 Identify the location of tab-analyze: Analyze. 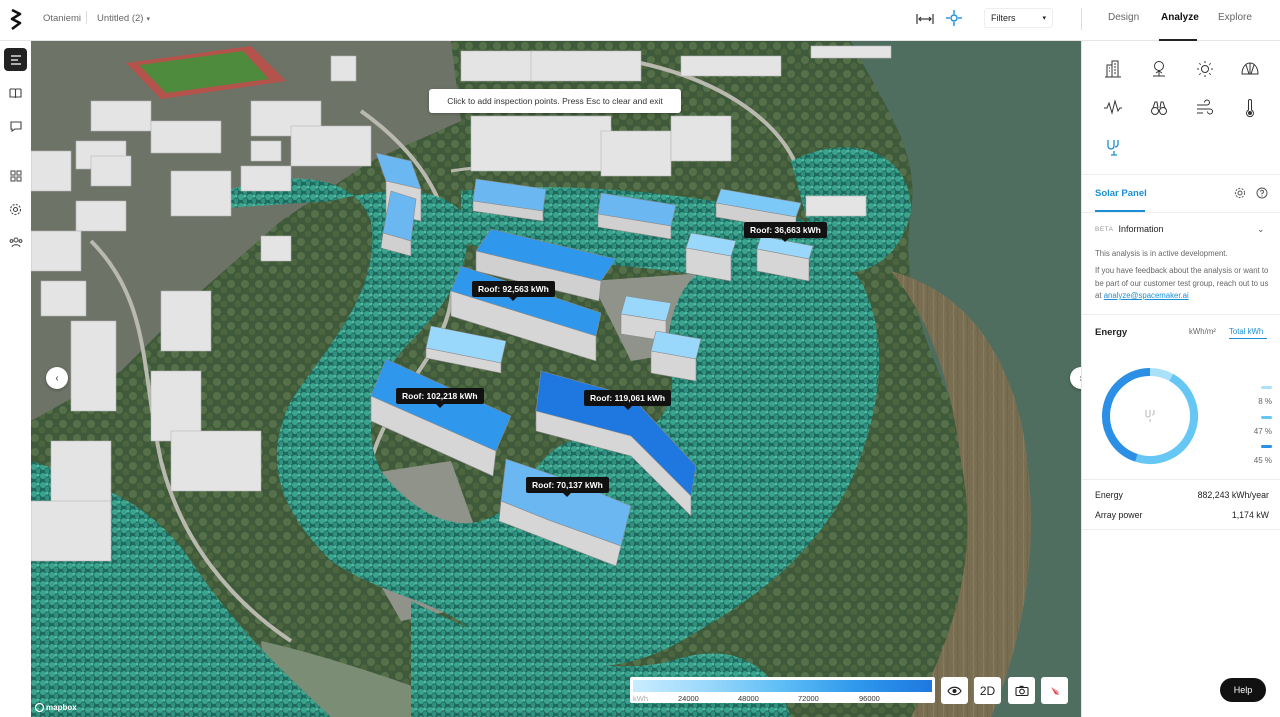
(1180, 17).